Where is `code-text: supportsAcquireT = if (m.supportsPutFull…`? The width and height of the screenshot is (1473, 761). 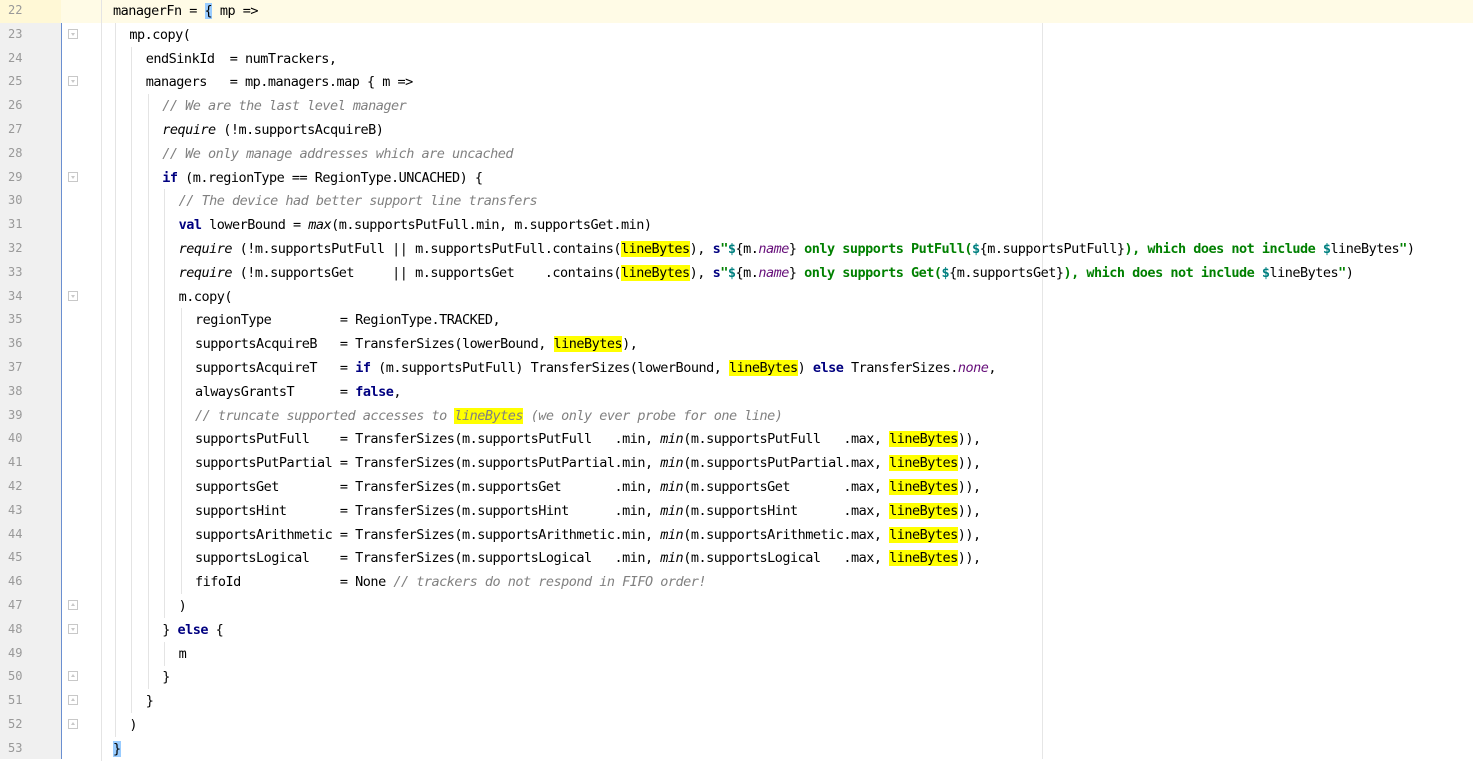 code-text: supportsAcquireT = if (m.supportsPutFull… is located at coordinates (595, 368).